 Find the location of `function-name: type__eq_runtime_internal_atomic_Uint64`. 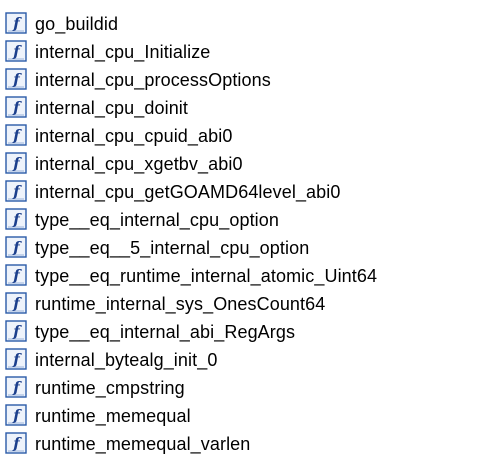

function-name: type__eq_runtime_internal_atomic_Uint64 is located at coordinates (206, 276).